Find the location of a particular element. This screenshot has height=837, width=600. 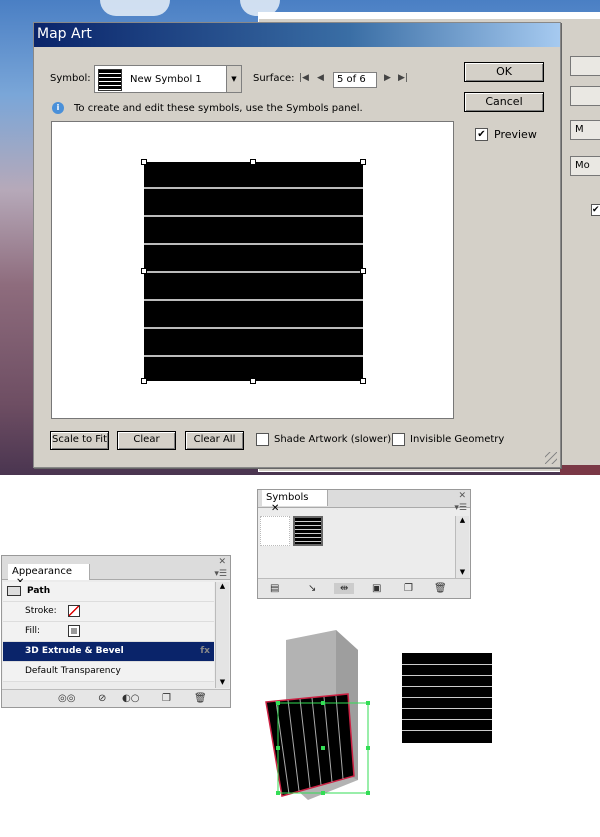

mapped-symbol-art is located at coordinates (253, 271).